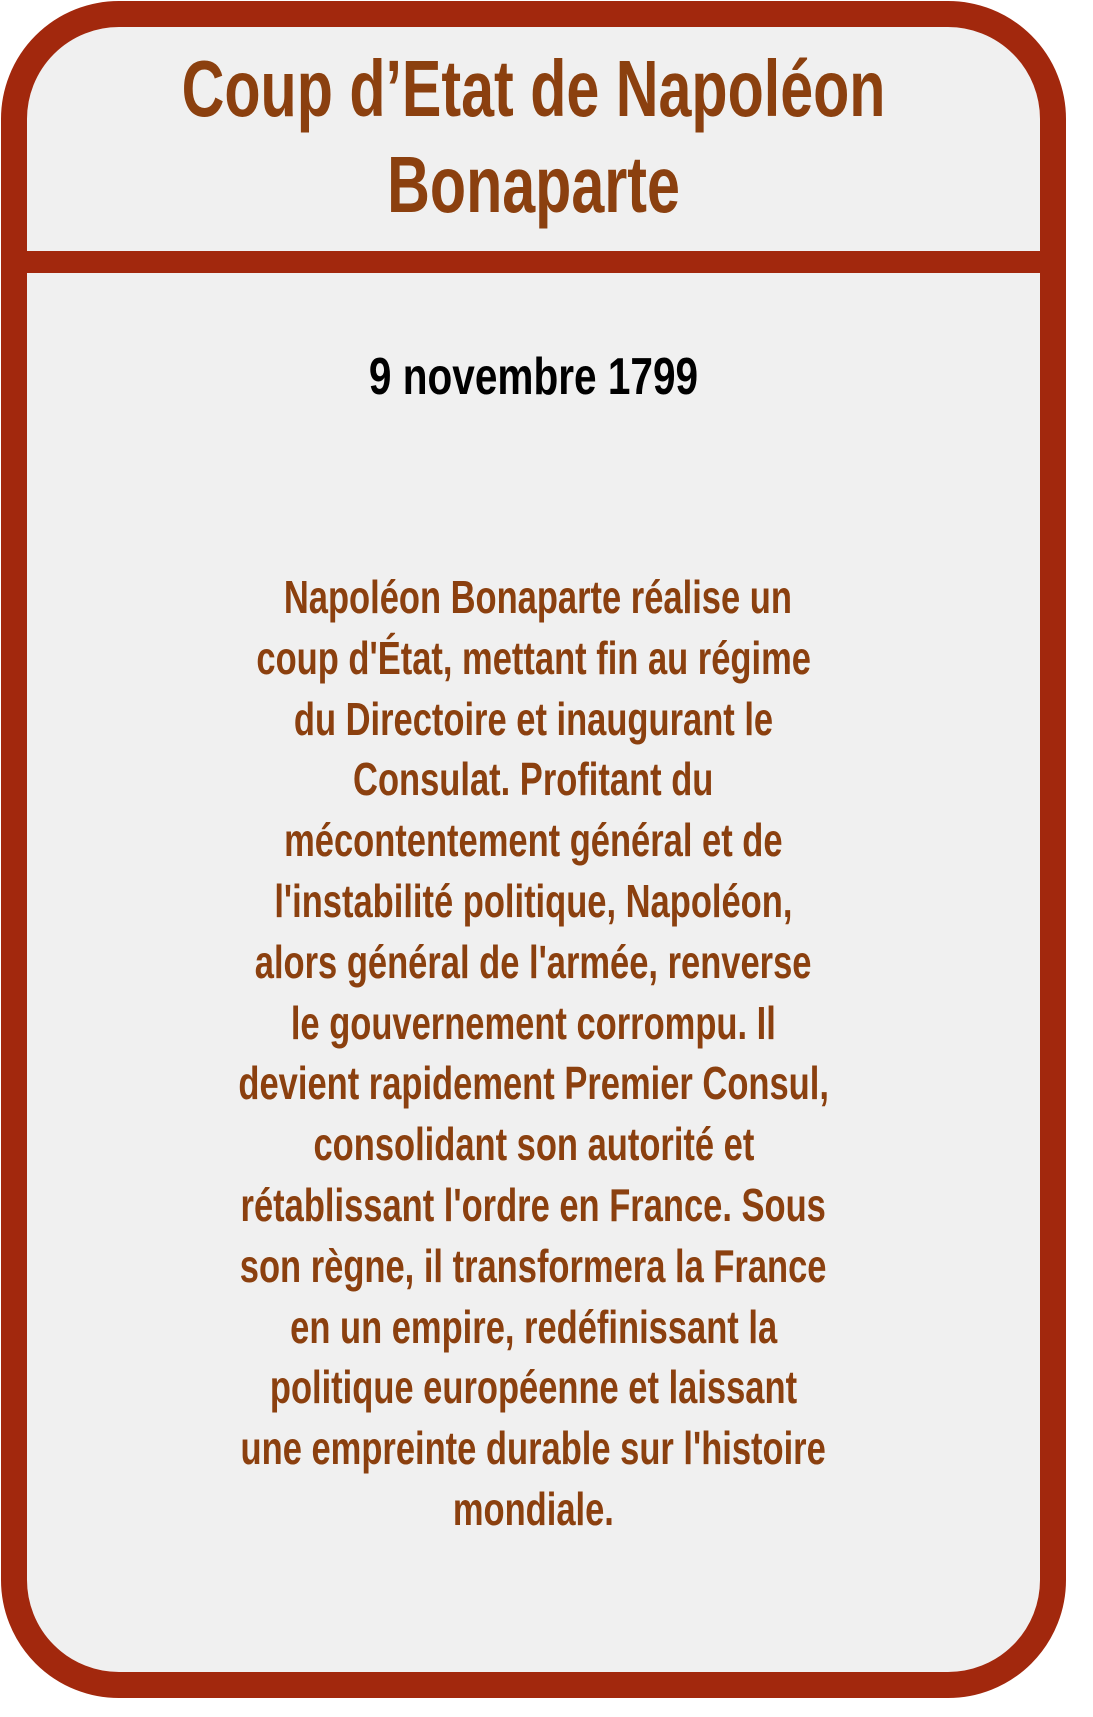  What do you see at coordinates (533, 1265) in the screenshot?
I see `description-line: son règne, il transformera la France` at bounding box center [533, 1265].